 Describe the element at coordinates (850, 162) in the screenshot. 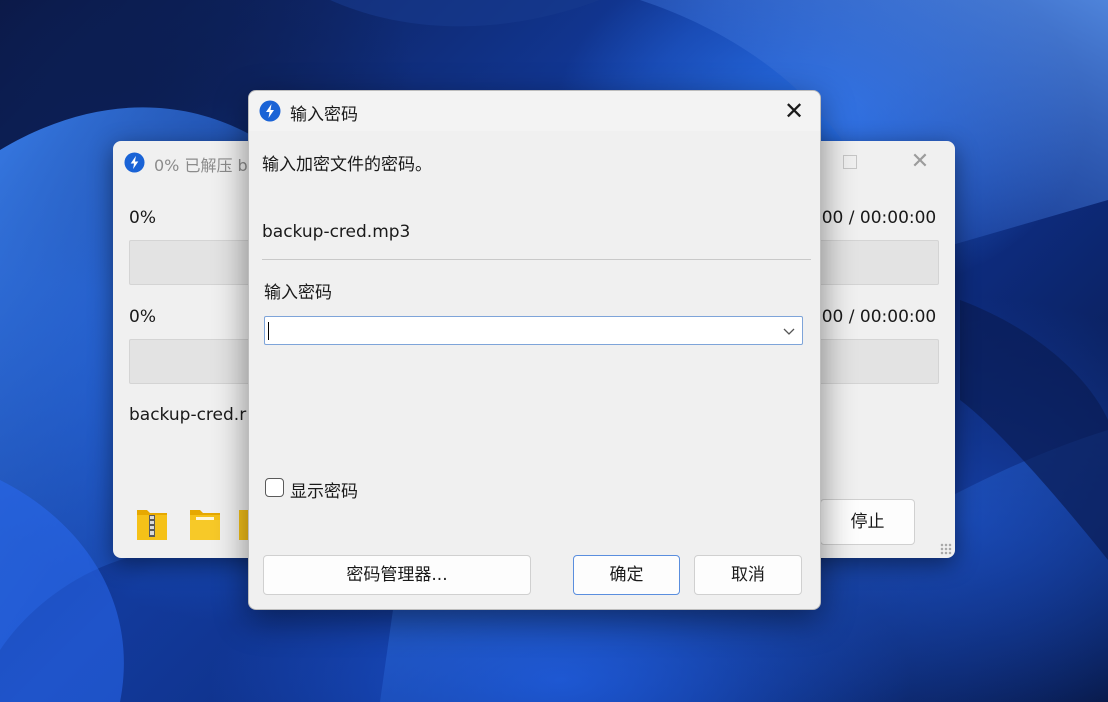

I see `maximize-icon` at that location.